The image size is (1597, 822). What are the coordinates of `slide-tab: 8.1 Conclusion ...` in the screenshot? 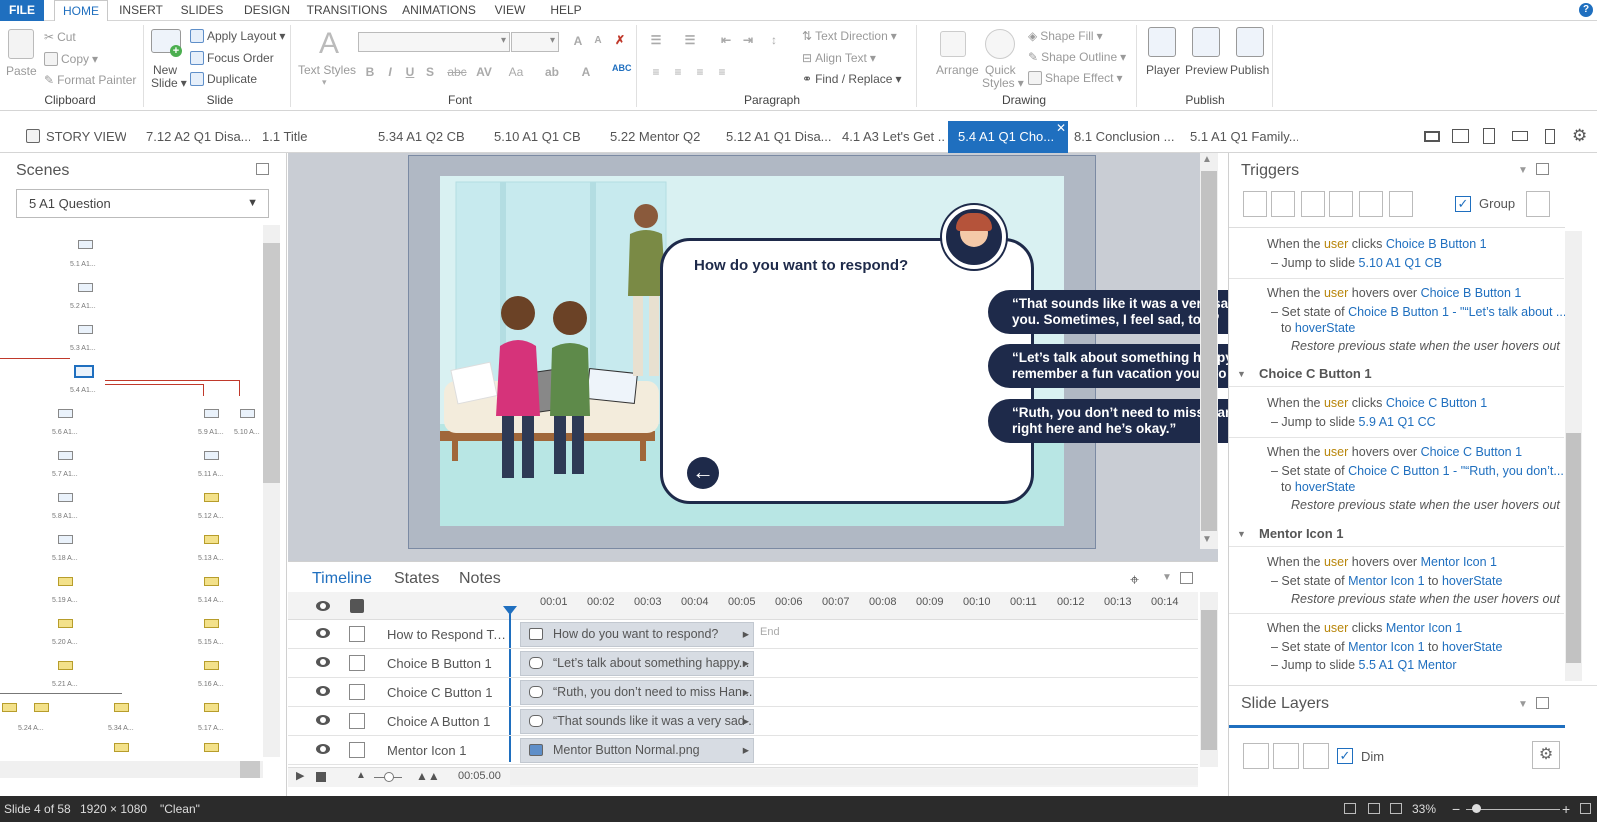 It's located at (1126, 137).